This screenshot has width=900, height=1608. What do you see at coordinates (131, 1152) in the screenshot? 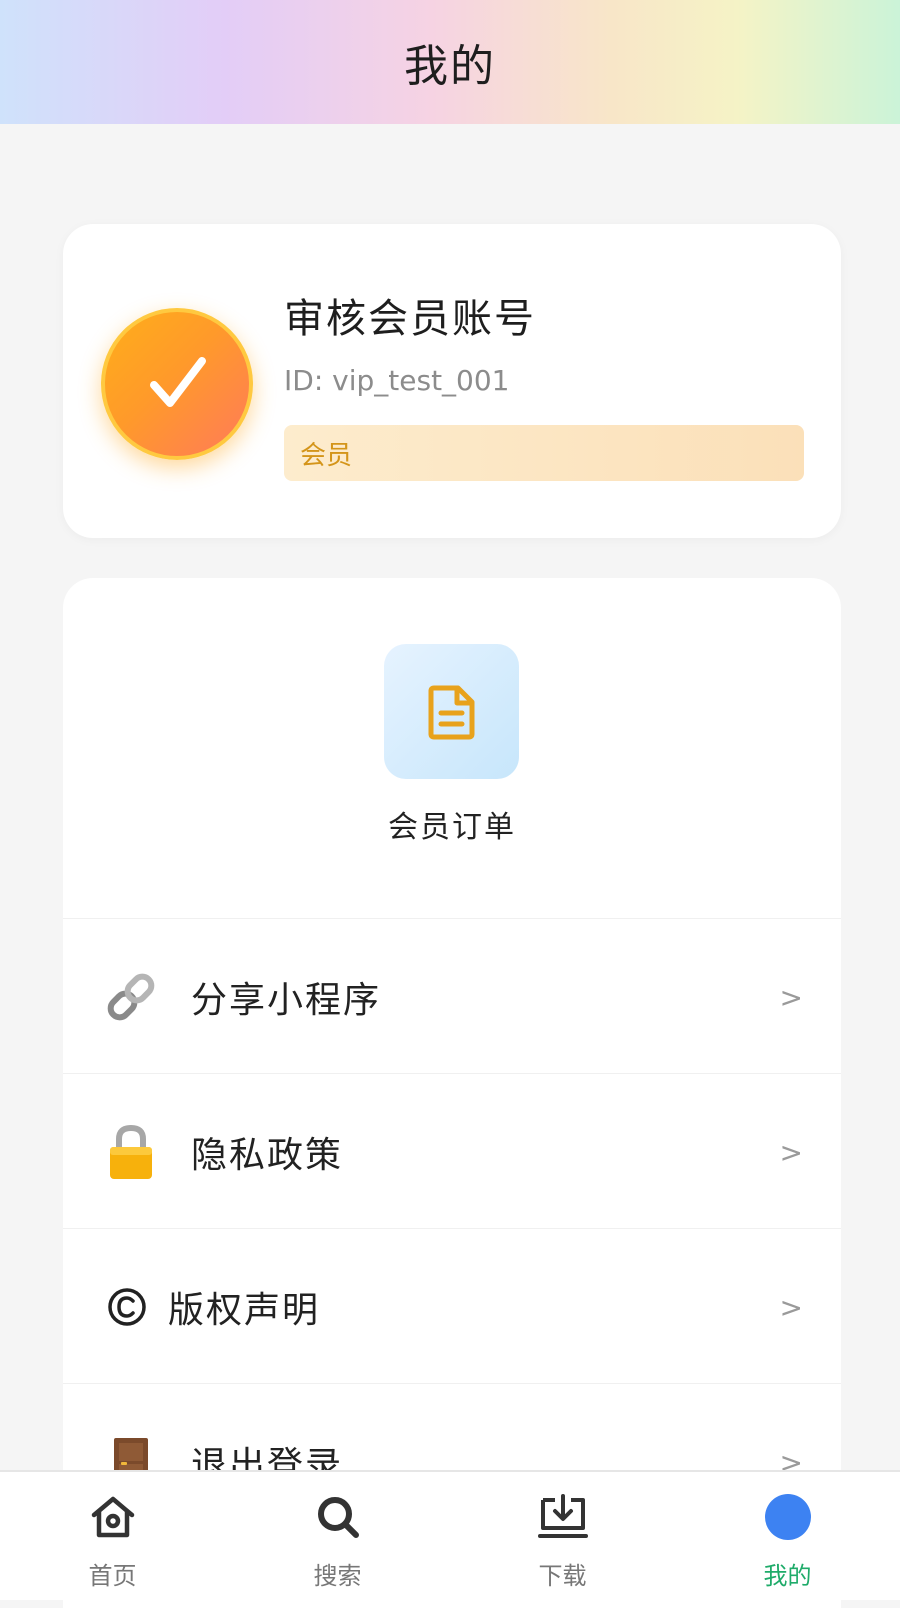
I see `lock-icon` at bounding box center [131, 1152].